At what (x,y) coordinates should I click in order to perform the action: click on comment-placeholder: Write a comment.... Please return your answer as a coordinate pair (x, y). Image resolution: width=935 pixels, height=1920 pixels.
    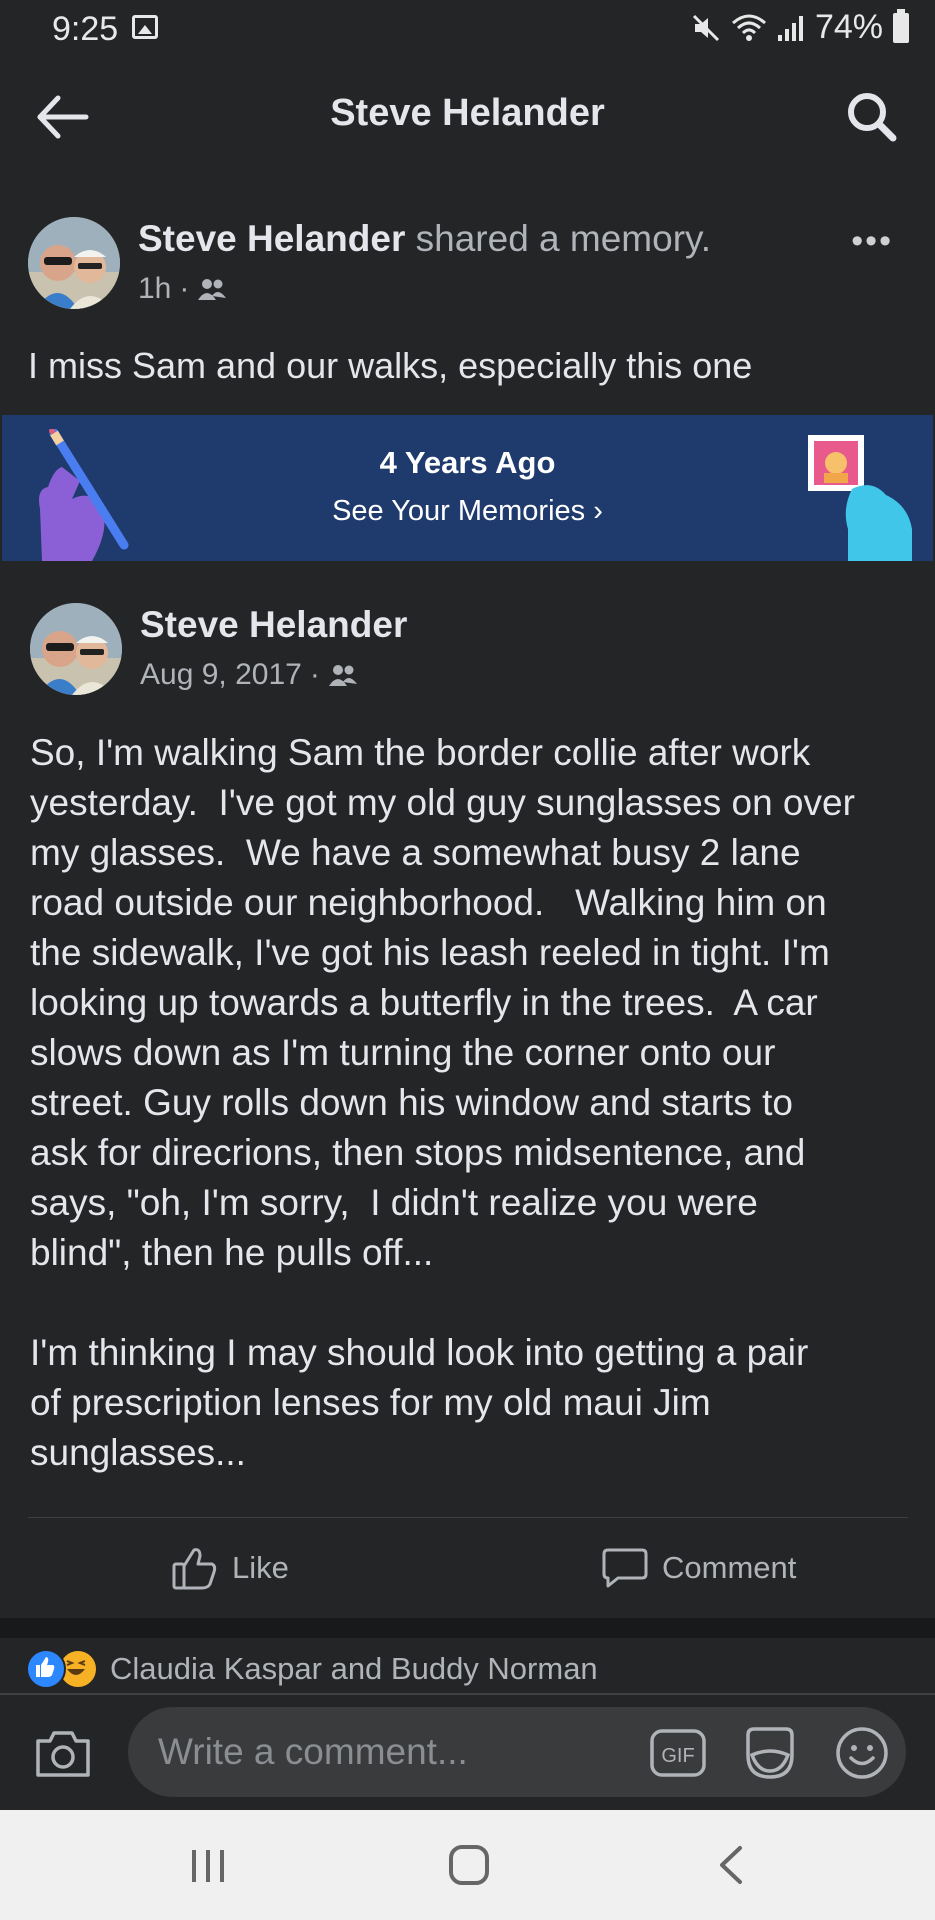
    Looking at the image, I should click on (313, 1751).